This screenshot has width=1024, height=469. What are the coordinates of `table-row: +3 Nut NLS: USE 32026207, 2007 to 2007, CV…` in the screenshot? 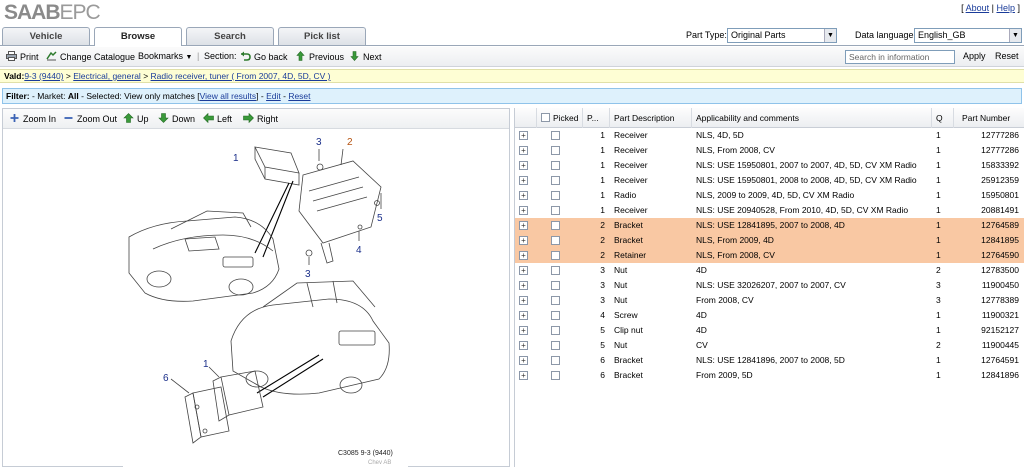 It's located at (769, 285).